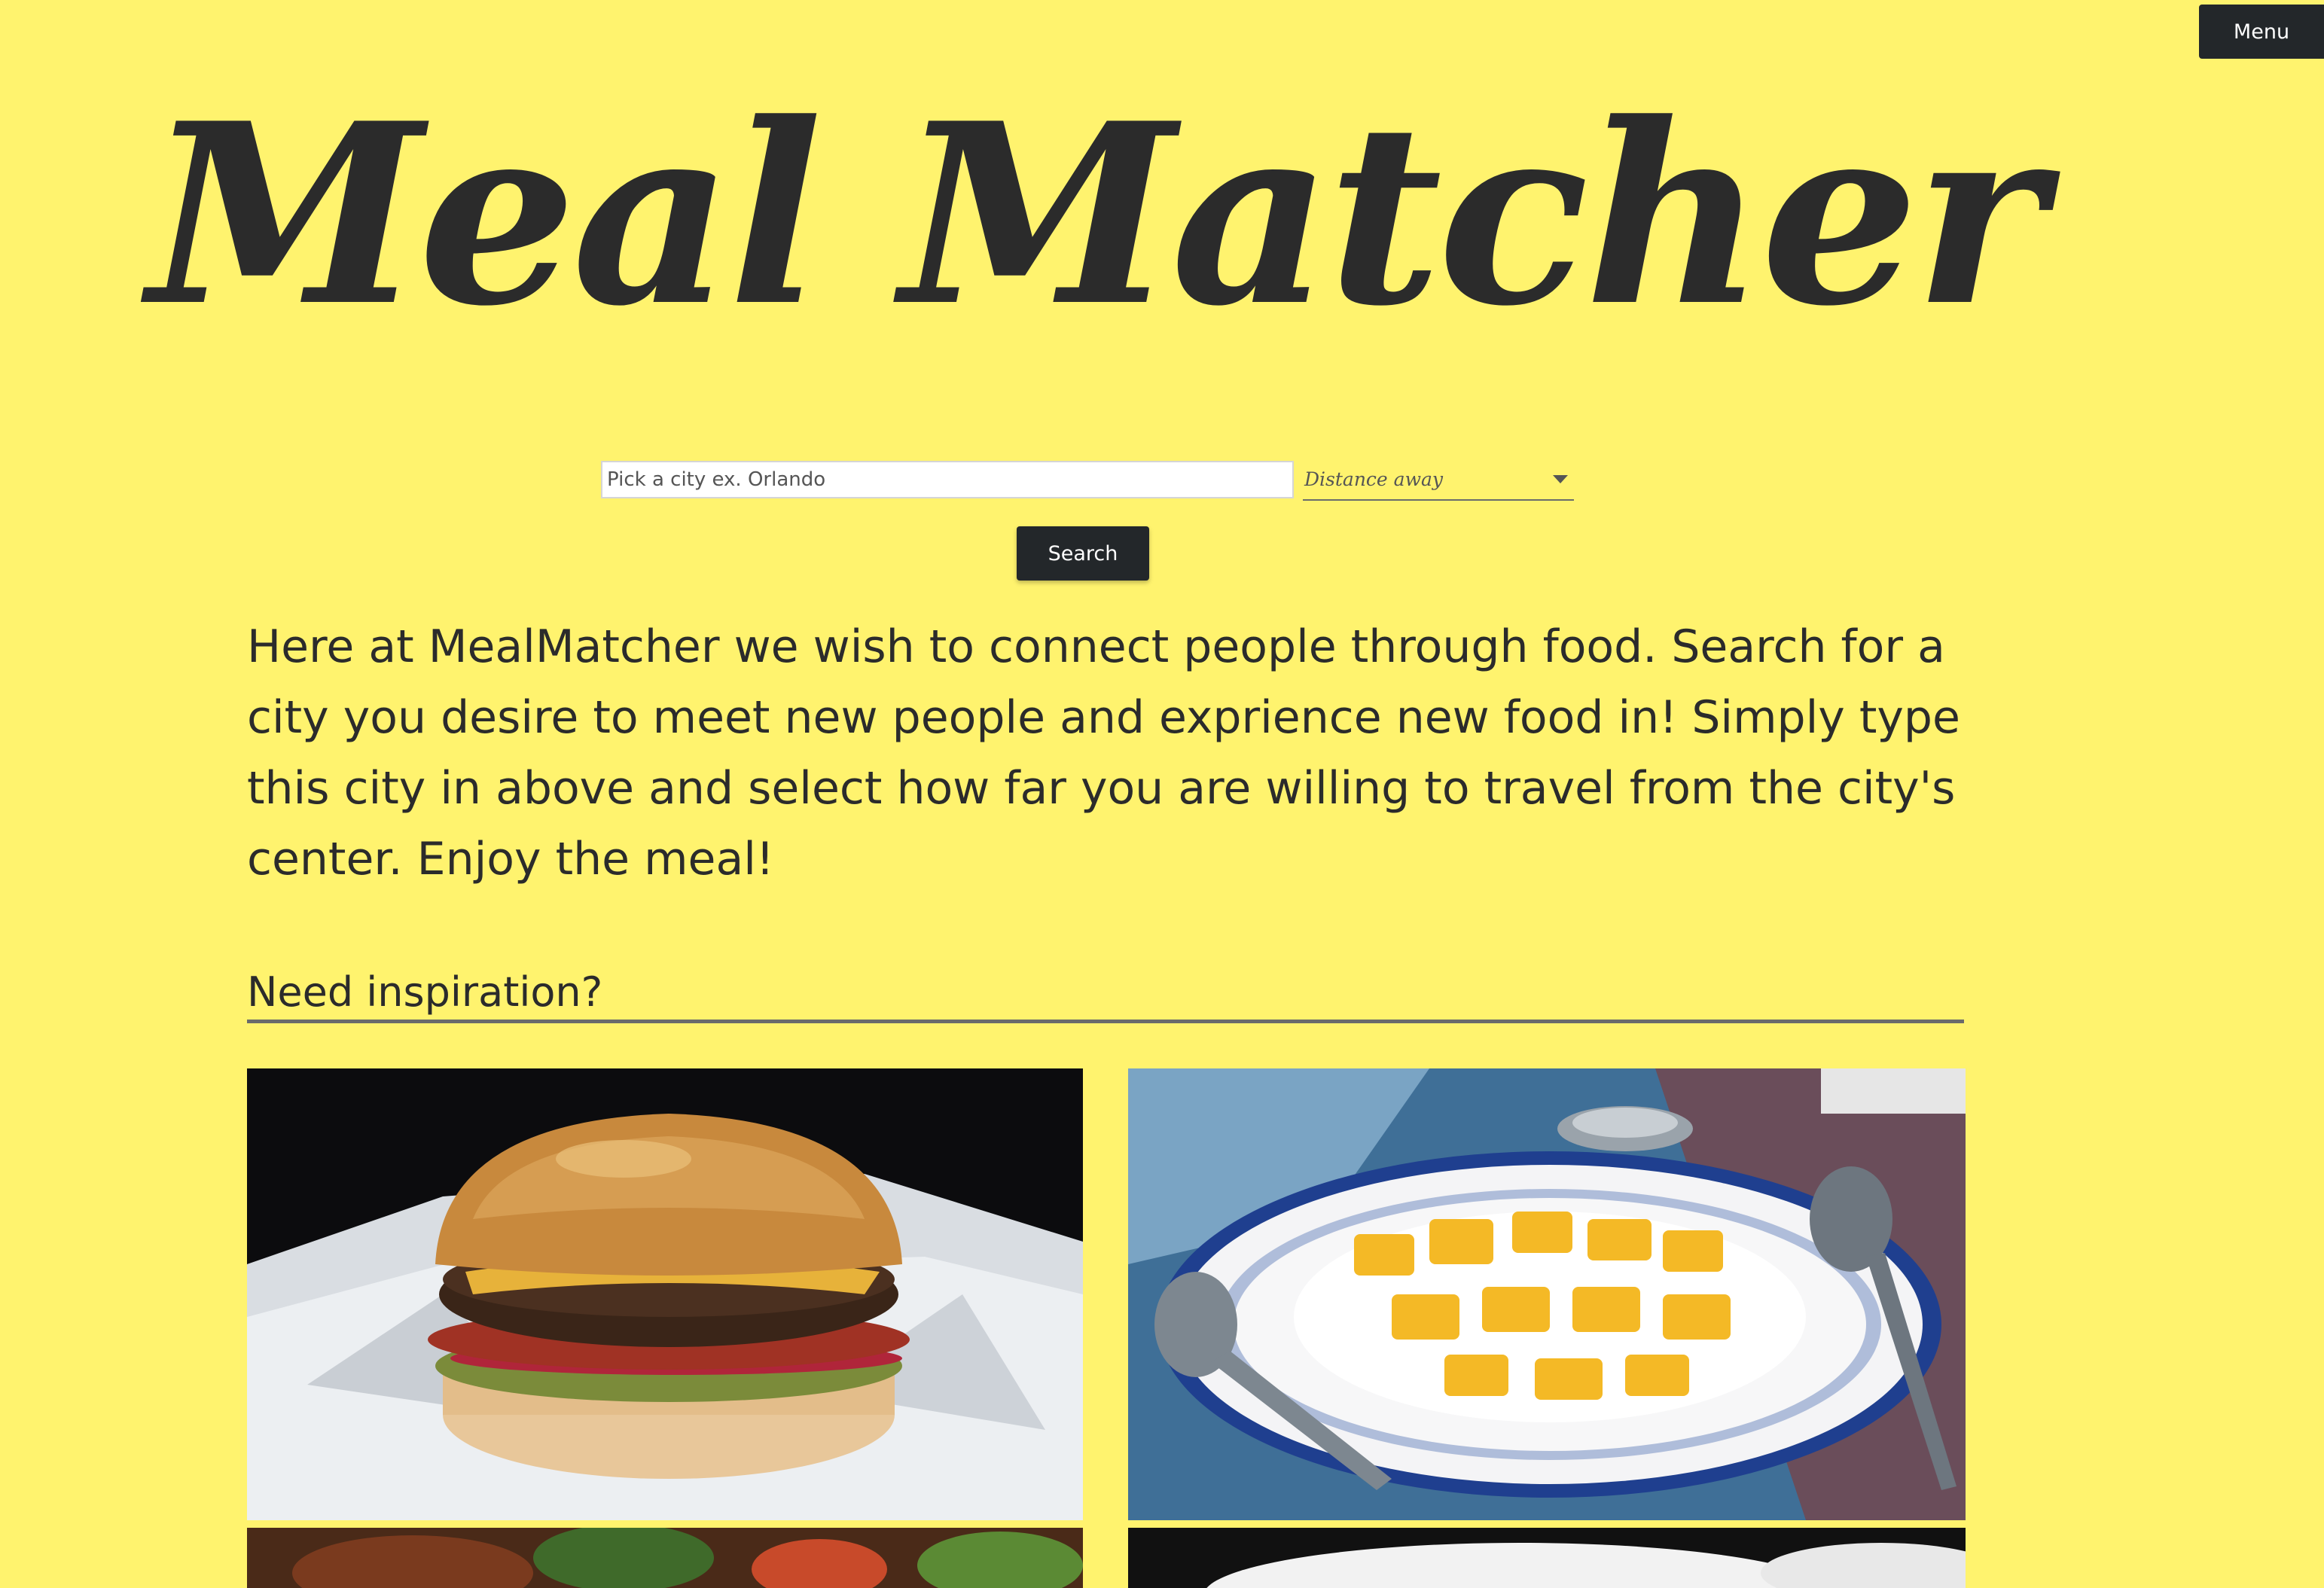 The image size is (2324, 1588). I want to click on burger-photo, so click(665, 1294).